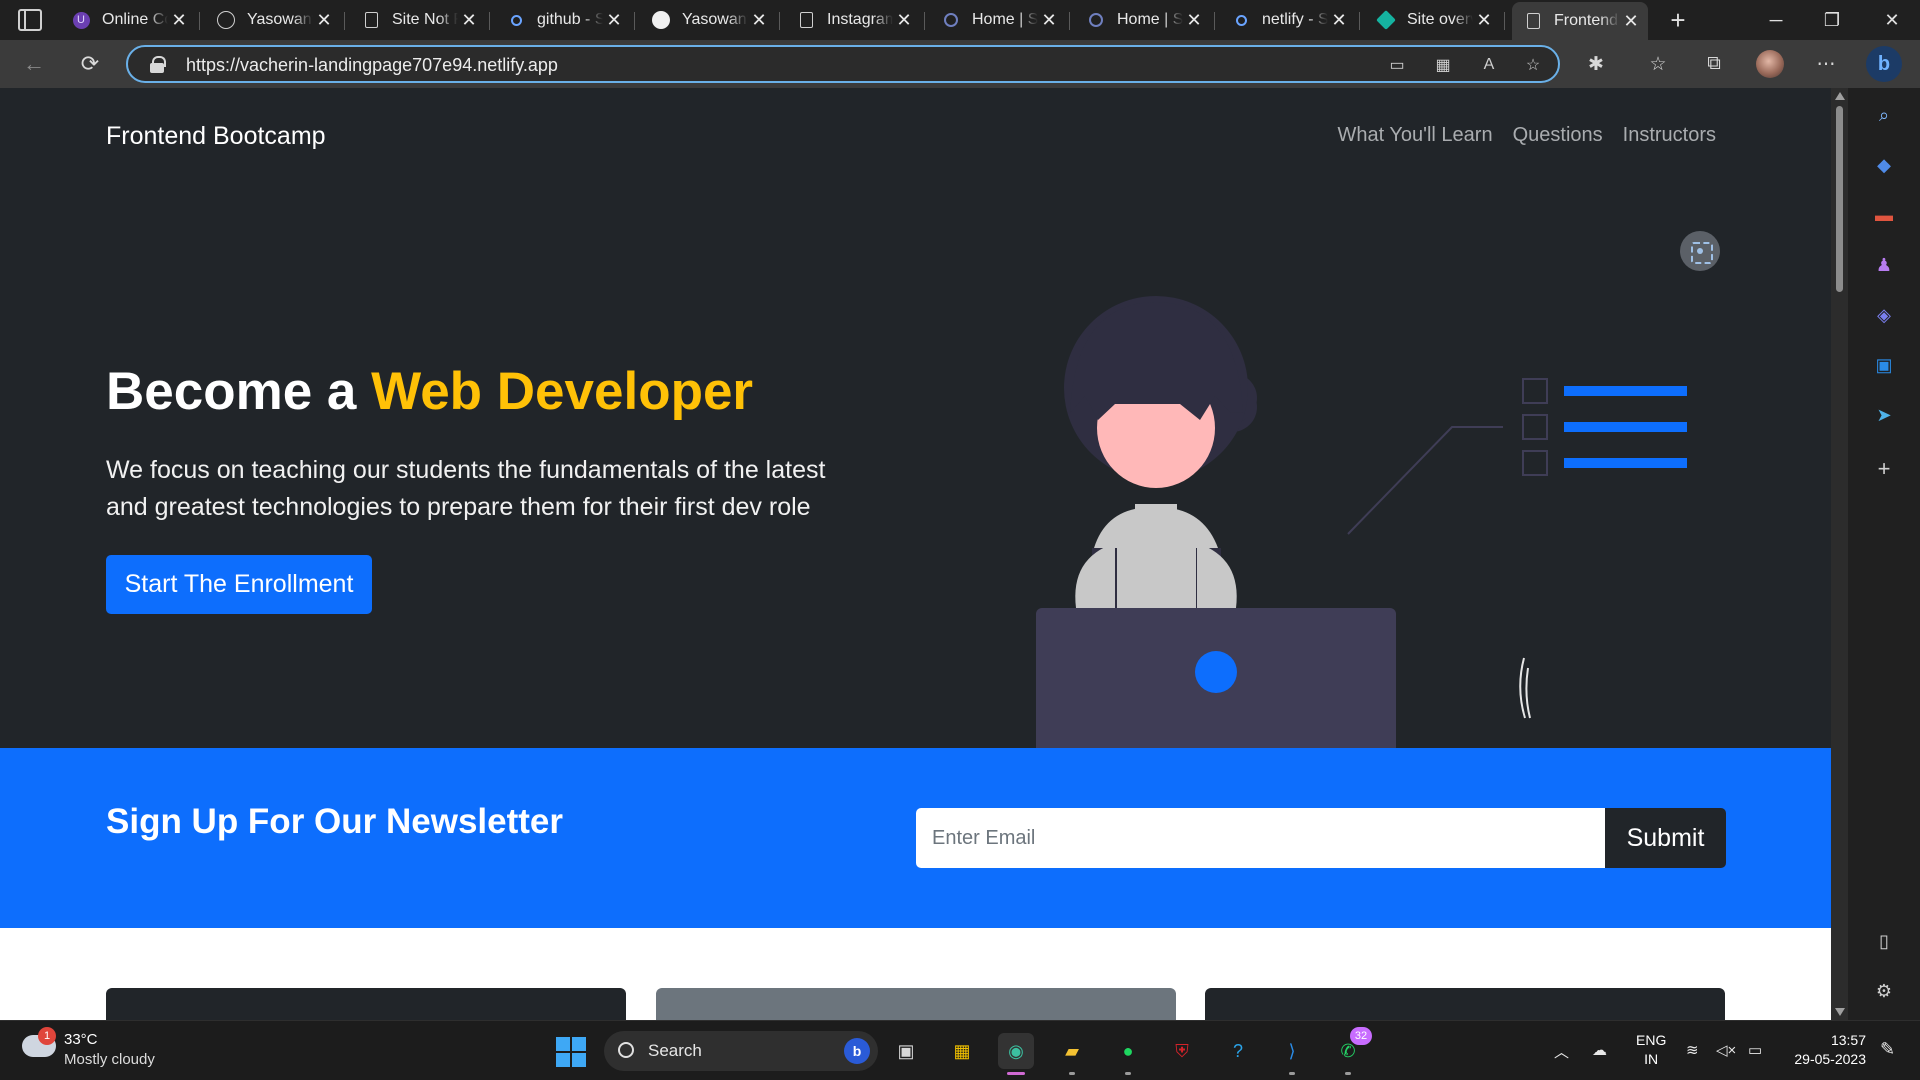 This screenshot has width=1920, height=1080. What do you see at coordinates (1884, 991) in the screenshot?
I see `settings-icon: ⚙` at bounding box center [1884, 991].